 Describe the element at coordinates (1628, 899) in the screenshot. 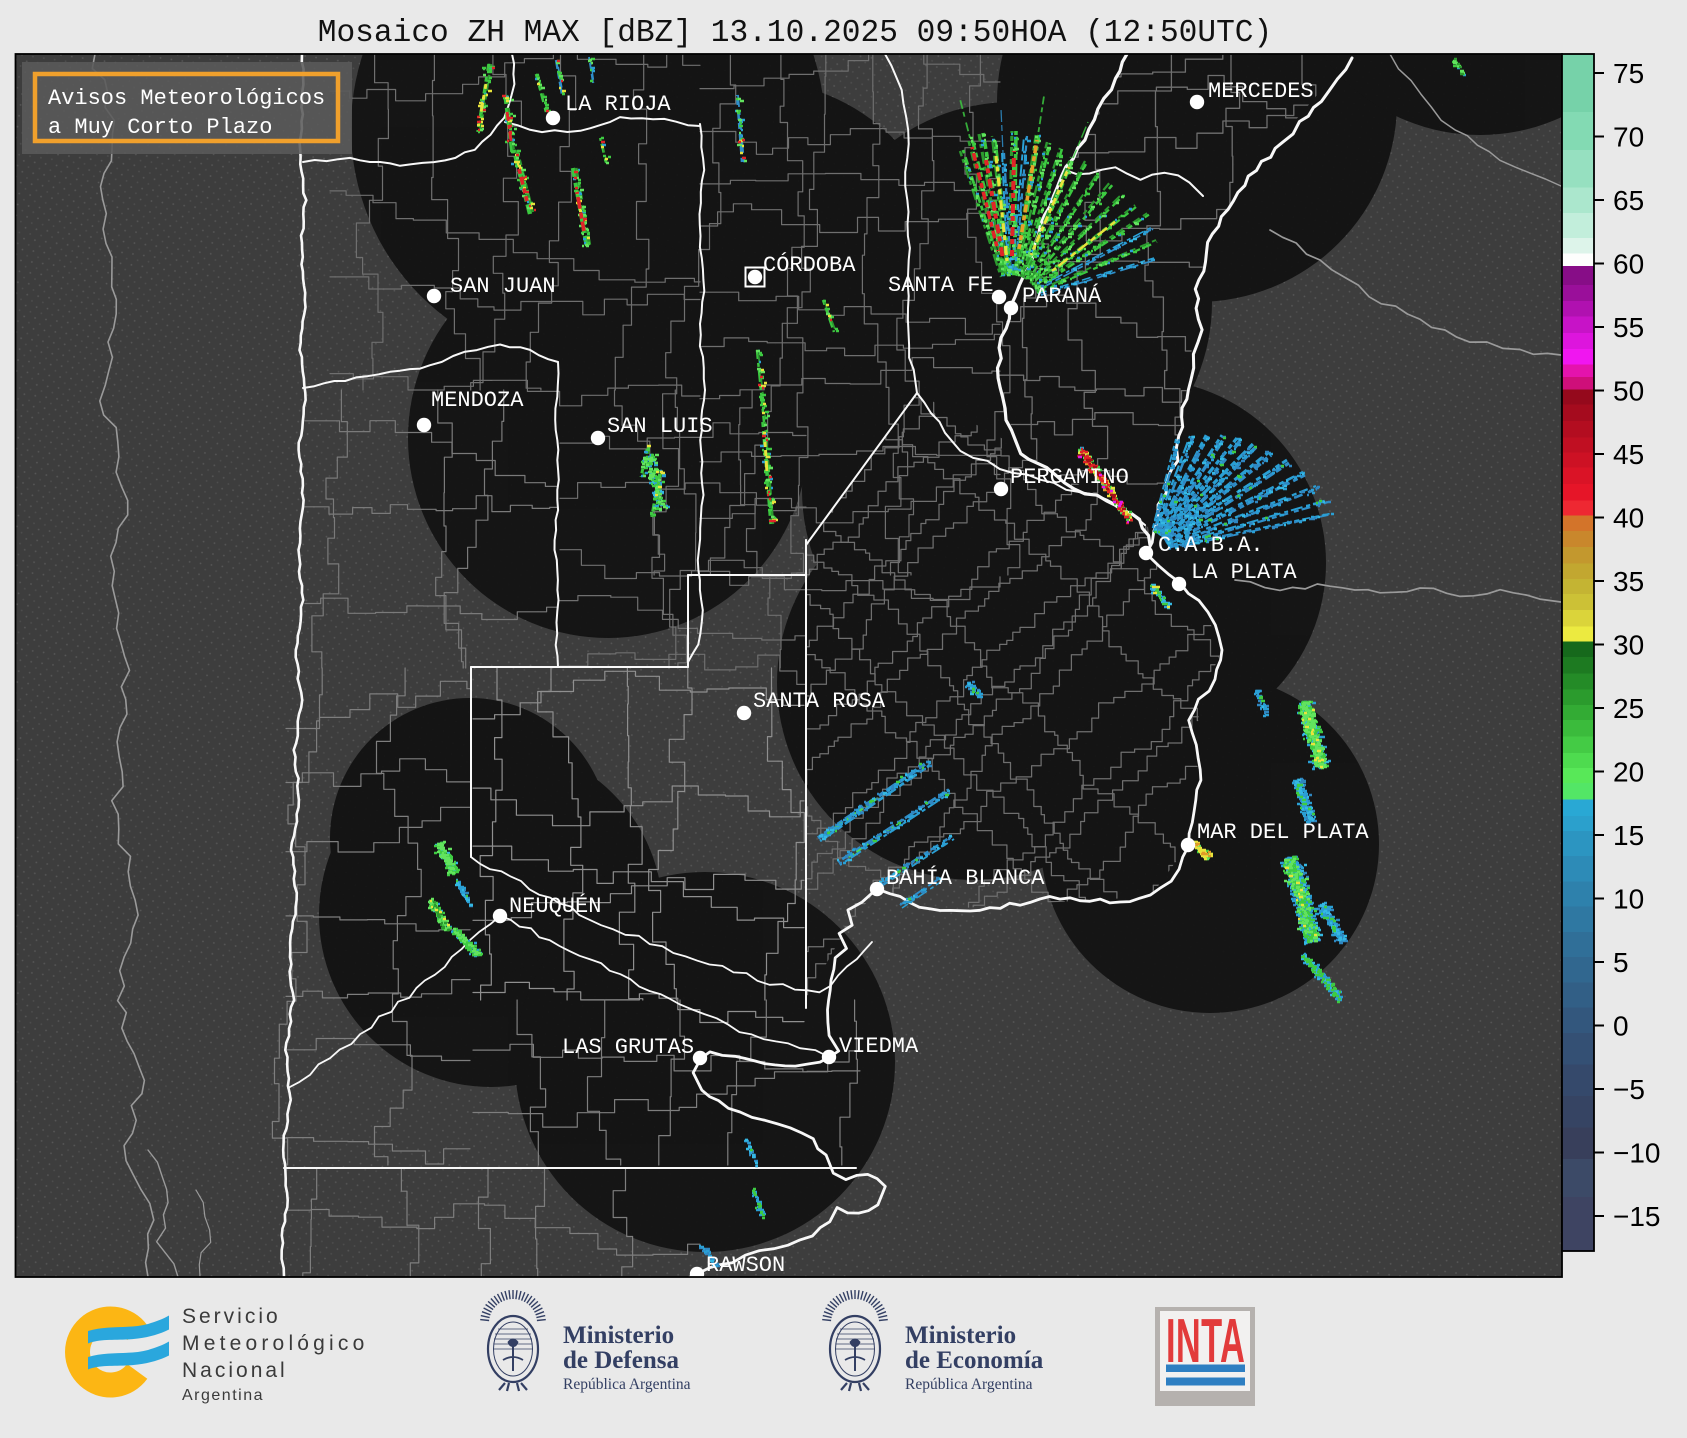

I see `svg-text: 10` at that location.